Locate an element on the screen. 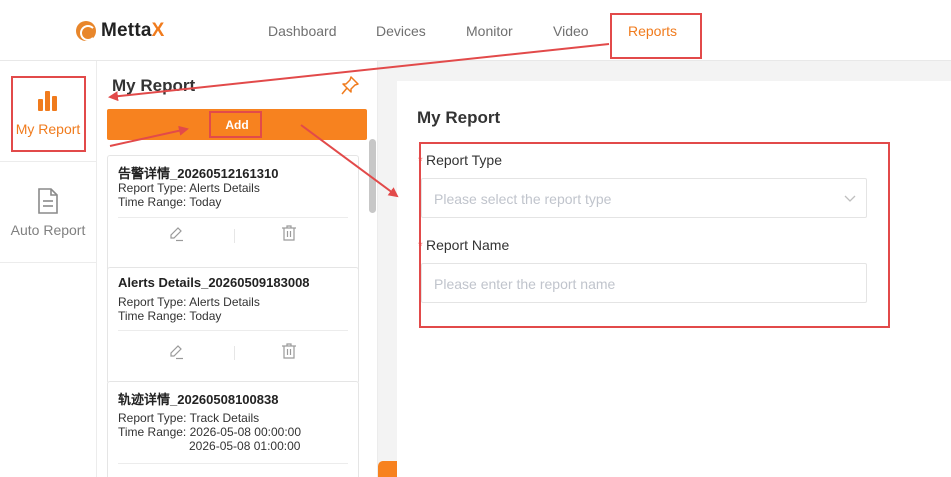 The width and height of the screenshot is (951, 477). report-name-label: Report Name is located at coordinates (468, 245).